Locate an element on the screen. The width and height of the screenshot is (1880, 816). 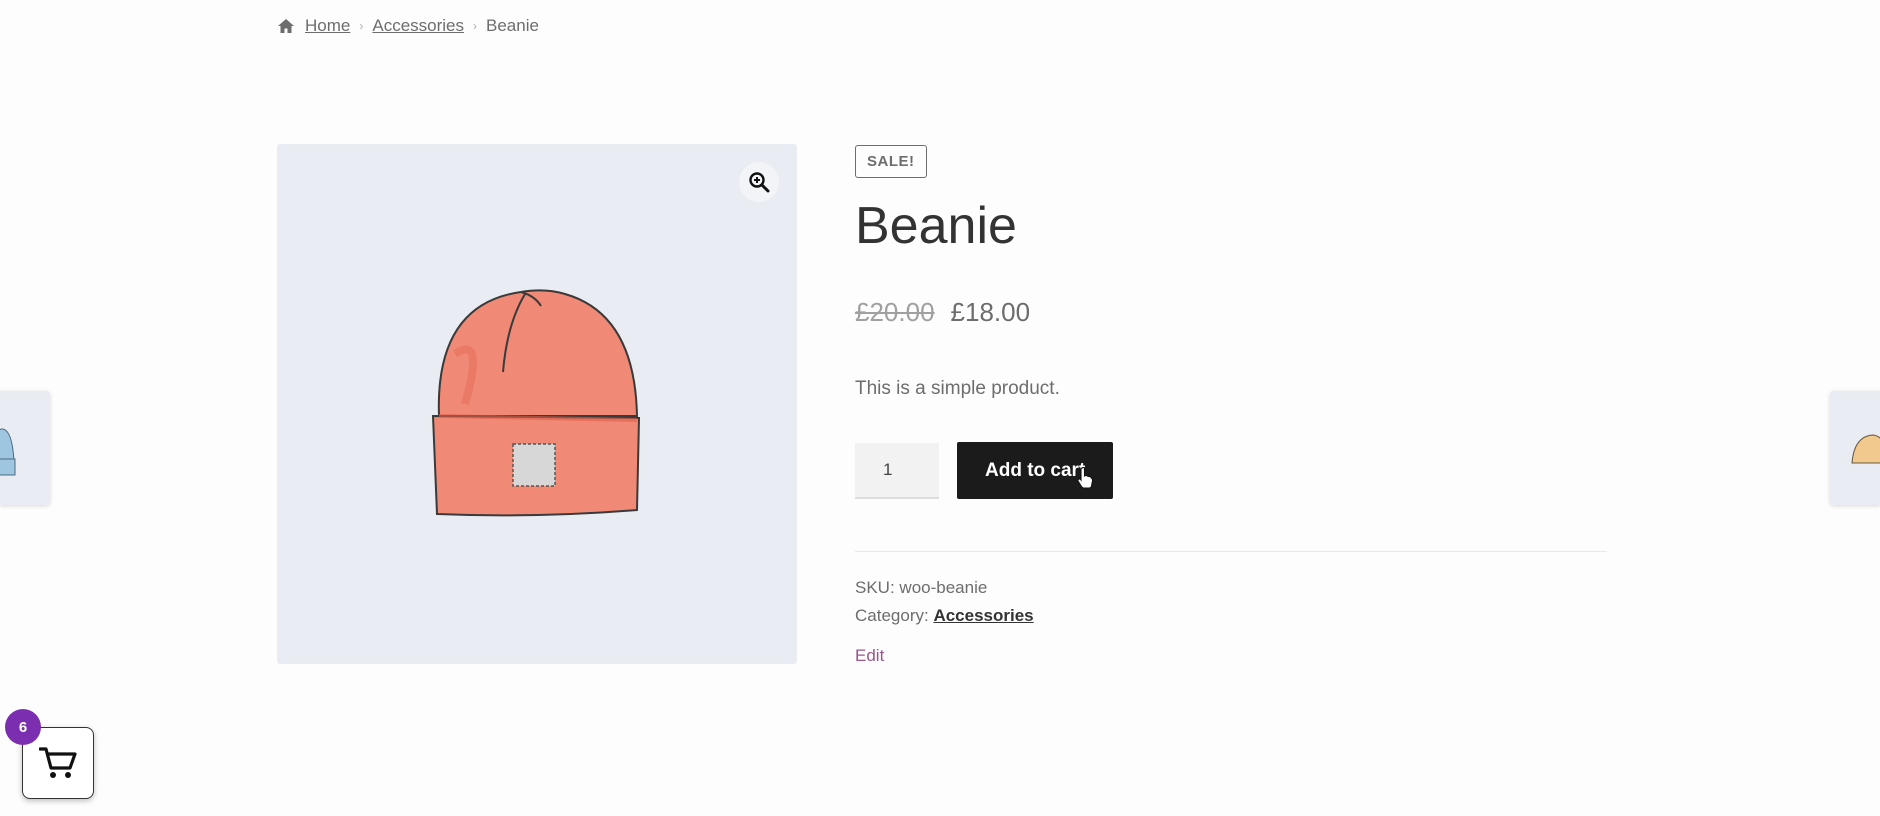
breadcrumb: Home › Accessories › Beanie is located at coordinates (408, 26).